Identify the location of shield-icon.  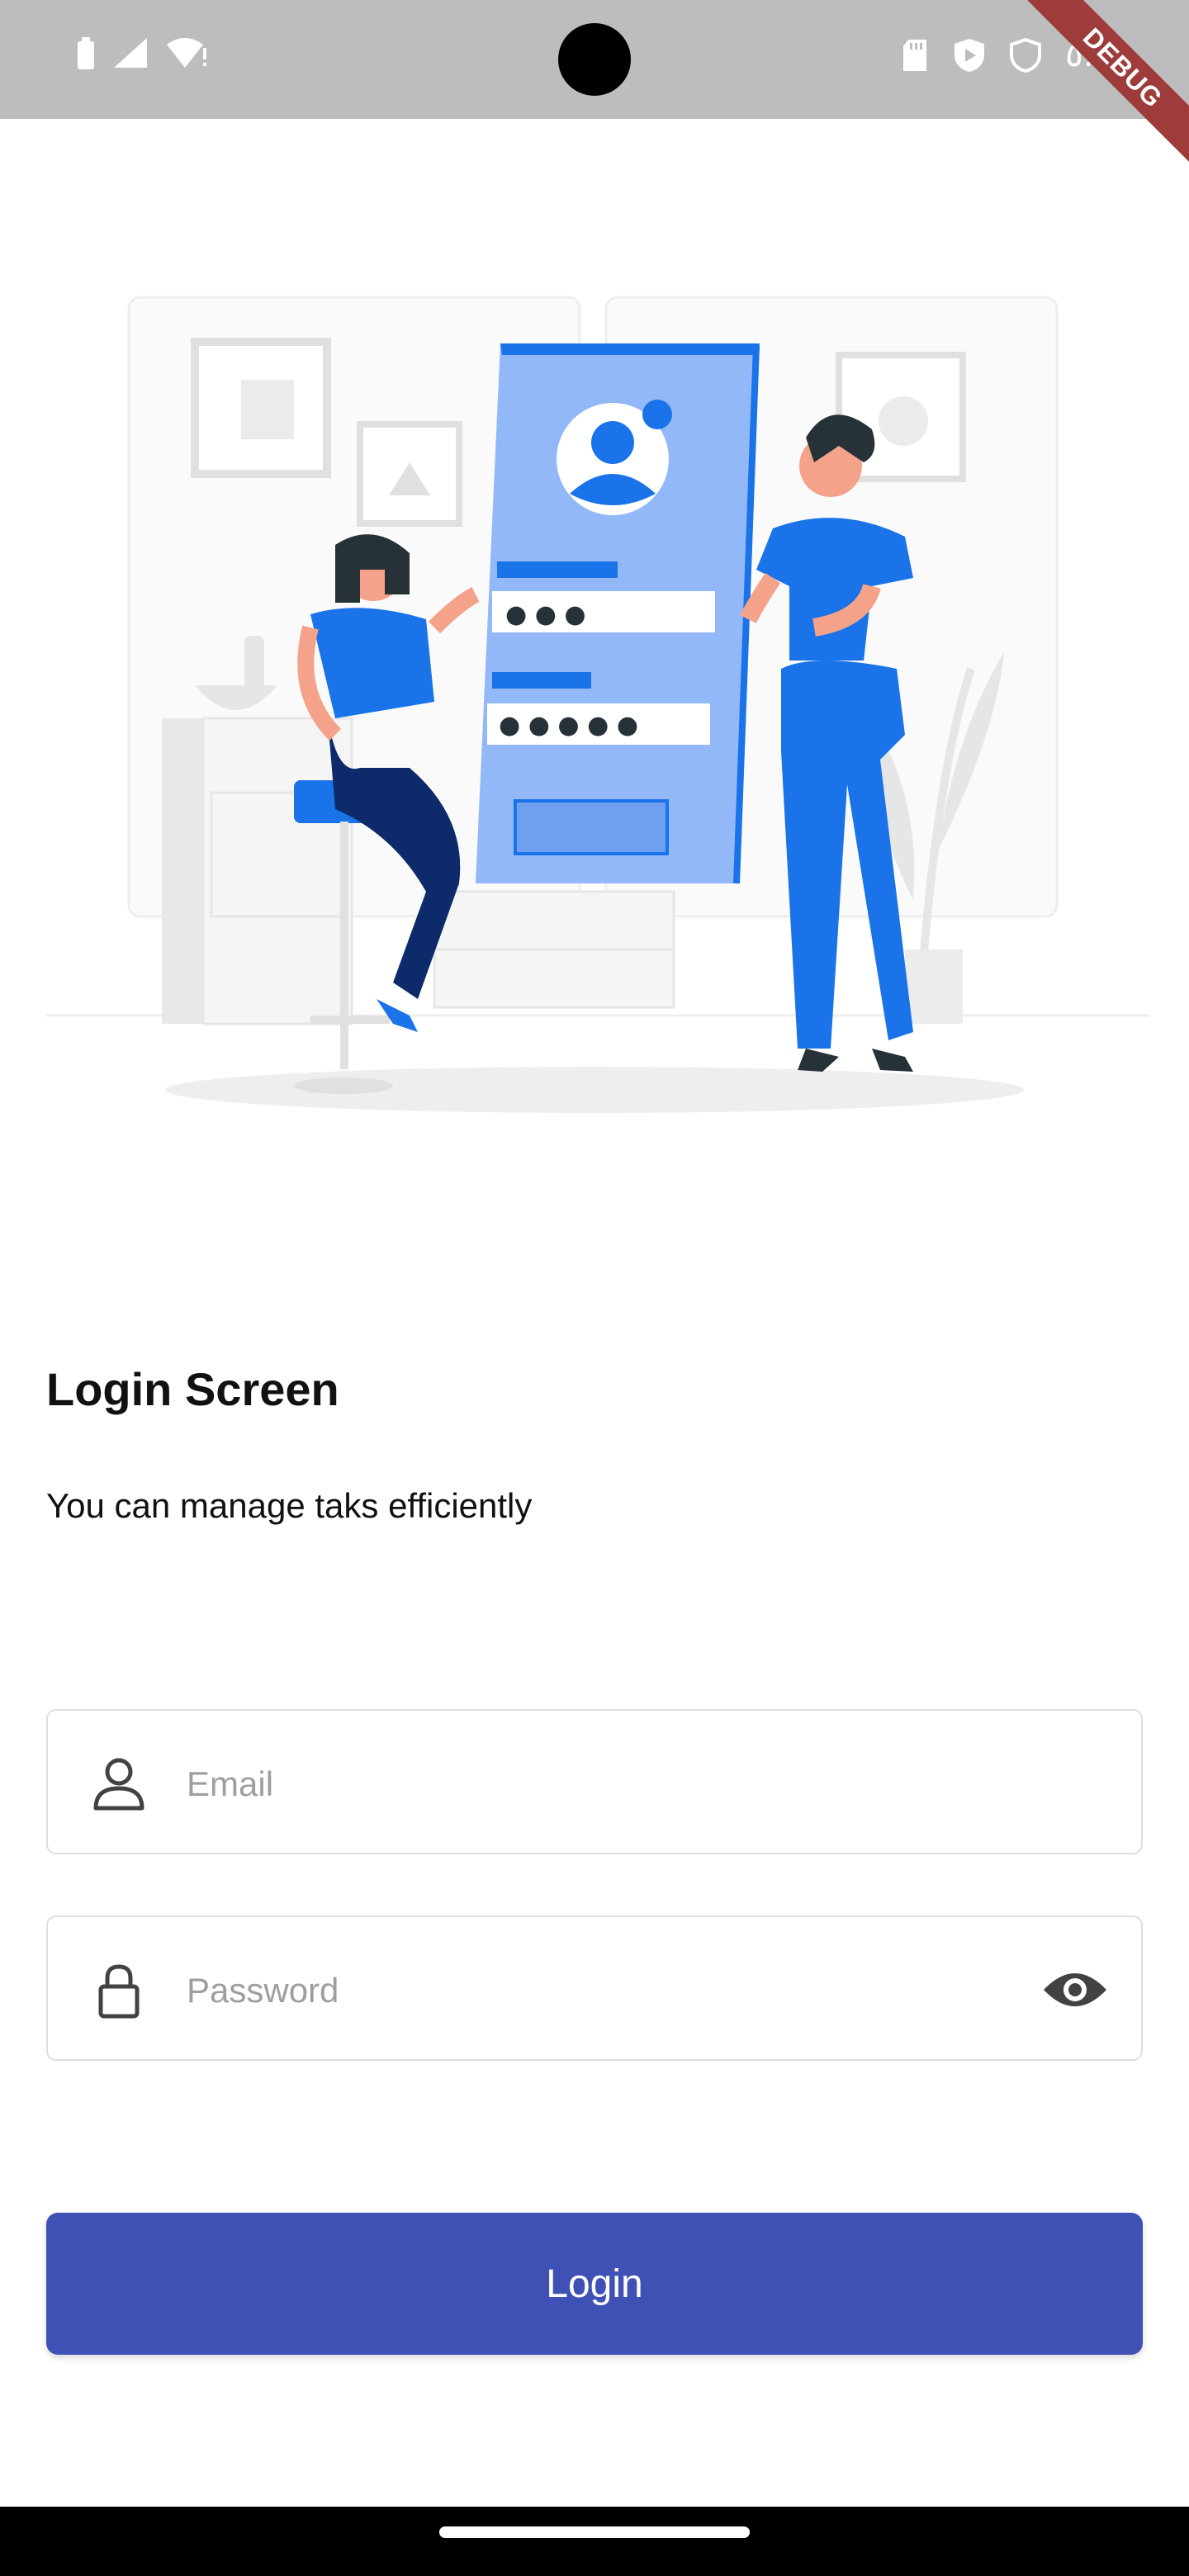
(1026, 55).